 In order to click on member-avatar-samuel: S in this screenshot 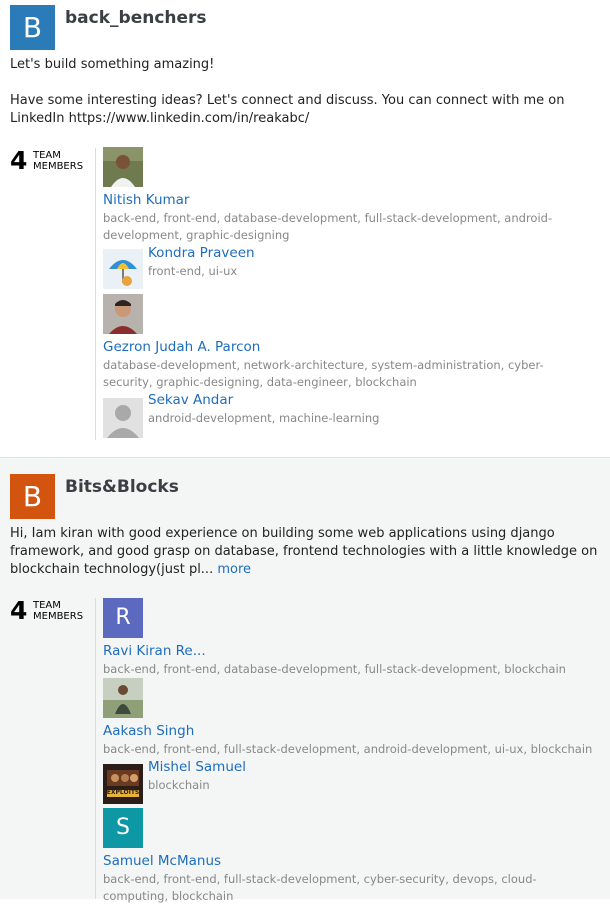, I will do `click(123, 828)`.